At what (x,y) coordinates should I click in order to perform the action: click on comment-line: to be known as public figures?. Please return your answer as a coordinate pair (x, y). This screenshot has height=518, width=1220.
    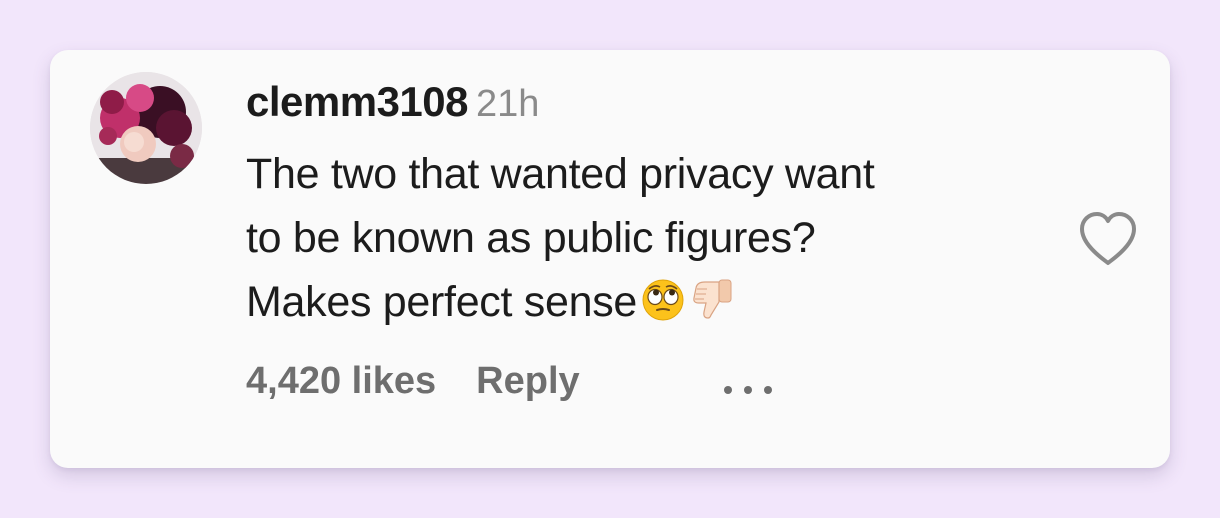
    Looking at the image, I should click on (531, 238).